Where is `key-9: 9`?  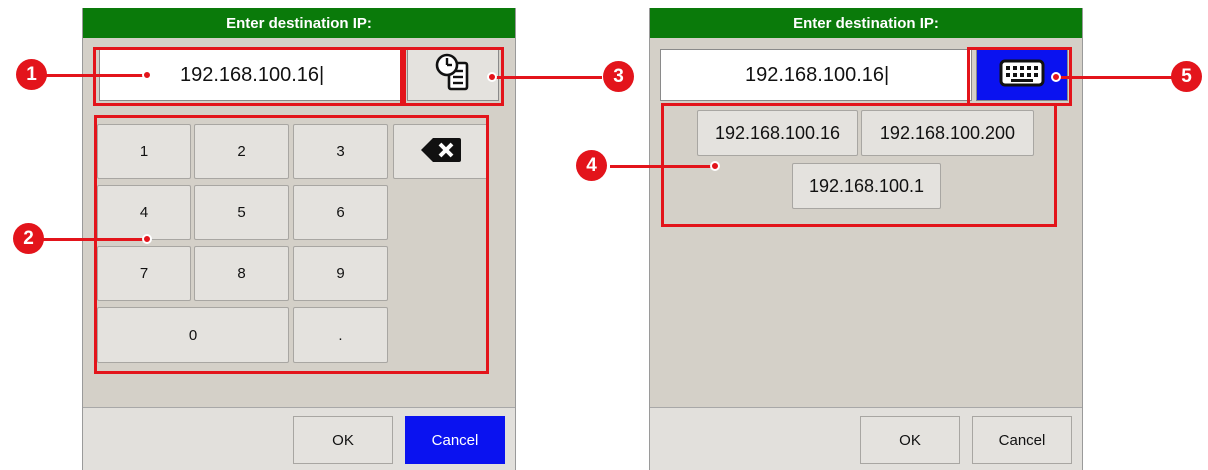
key-9: 9 is located at coordinates (340, 273).